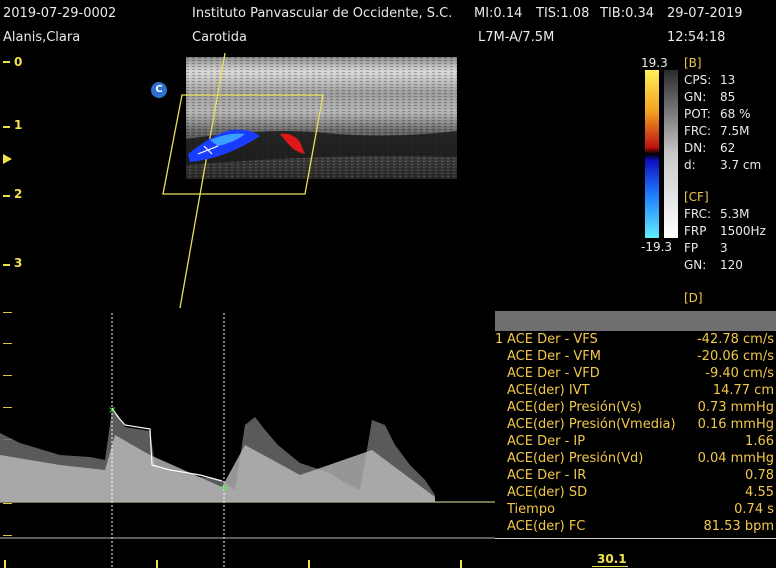  I want to click on param-value: 1500Hz, so click(743, 231).